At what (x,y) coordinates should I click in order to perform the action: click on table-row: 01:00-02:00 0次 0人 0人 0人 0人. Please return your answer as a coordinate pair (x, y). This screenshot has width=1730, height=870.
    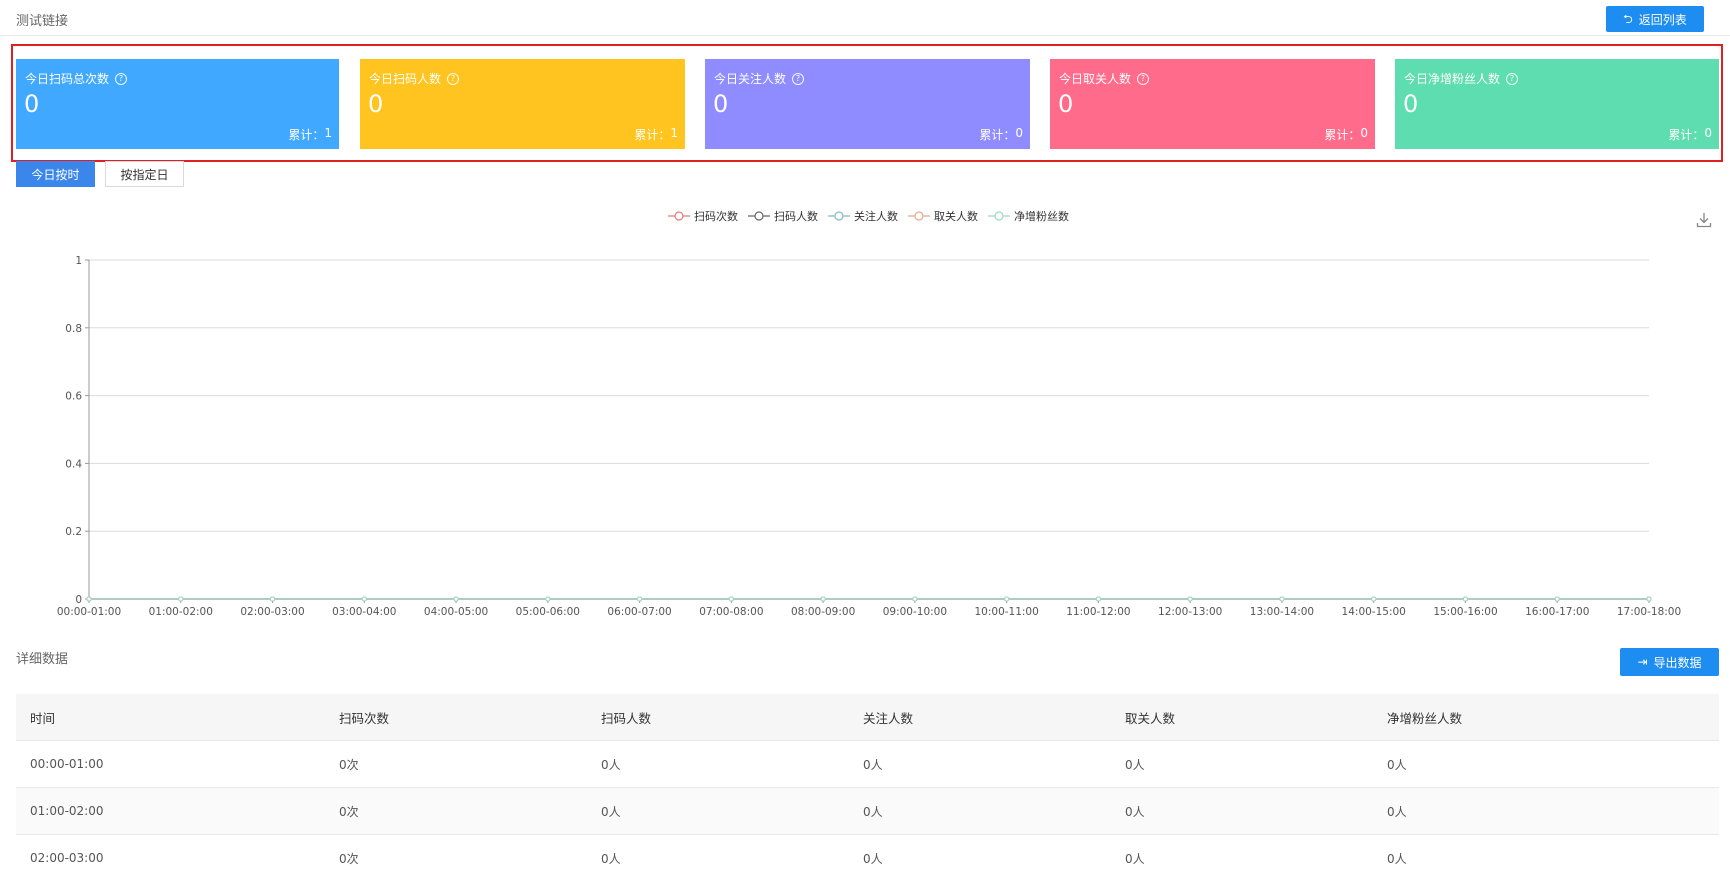
    Looking at the image, I should click on (867, 811).